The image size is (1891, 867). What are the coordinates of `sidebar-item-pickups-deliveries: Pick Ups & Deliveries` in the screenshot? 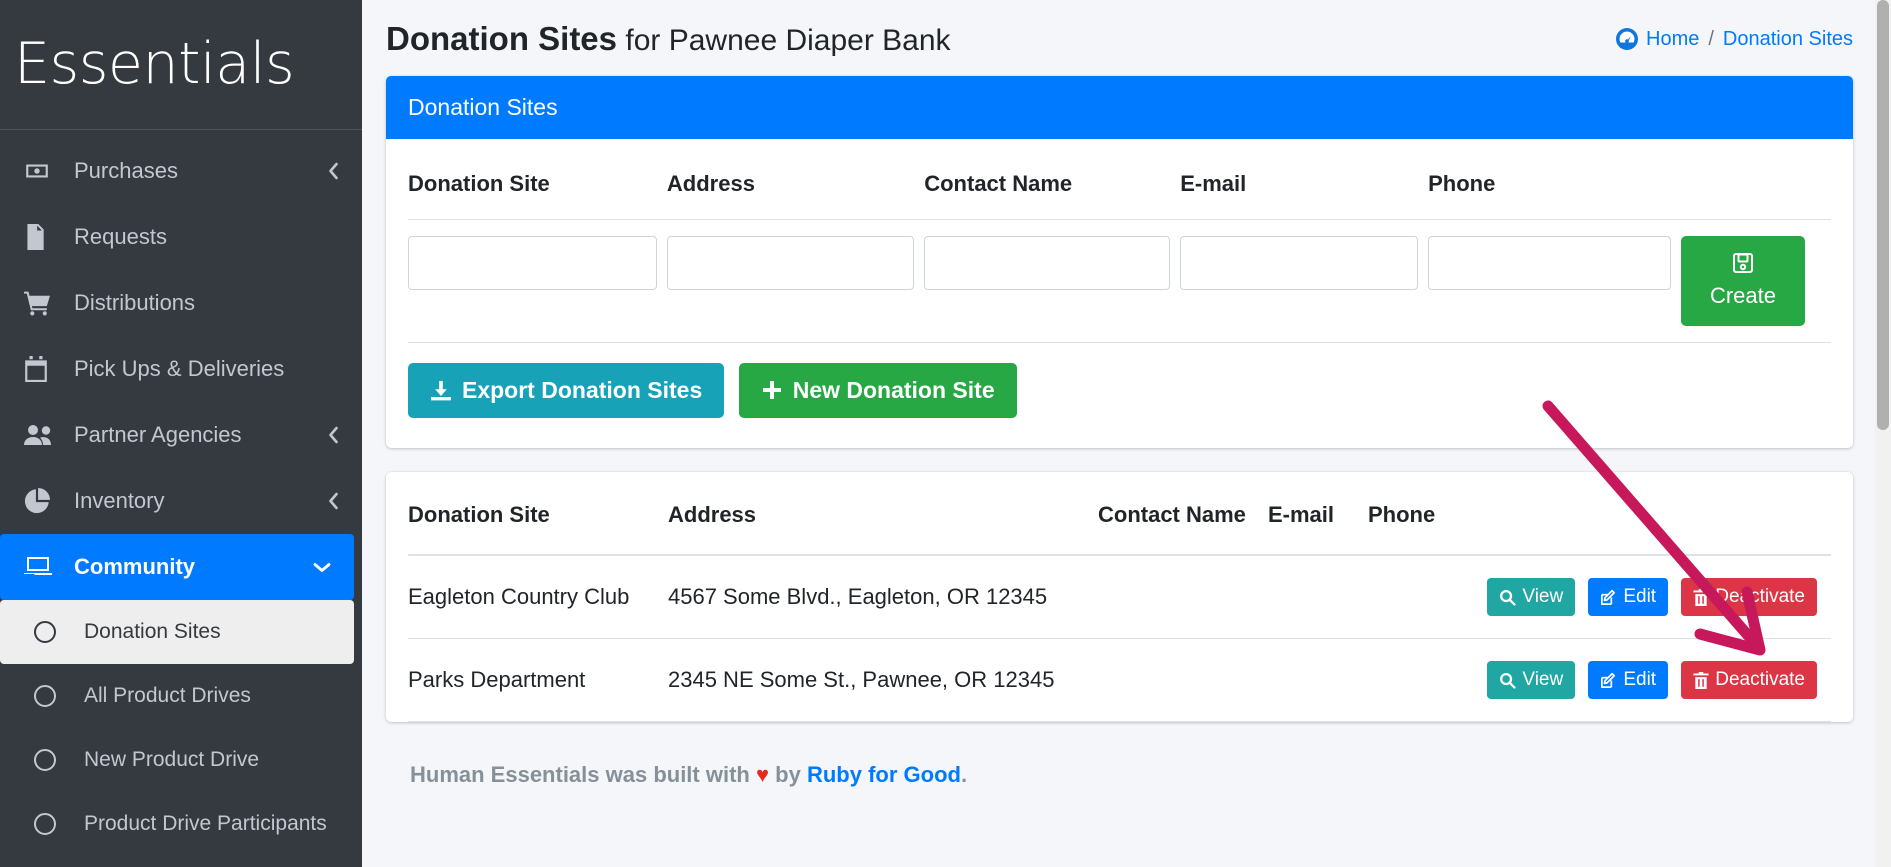 It's located at (181, 369).